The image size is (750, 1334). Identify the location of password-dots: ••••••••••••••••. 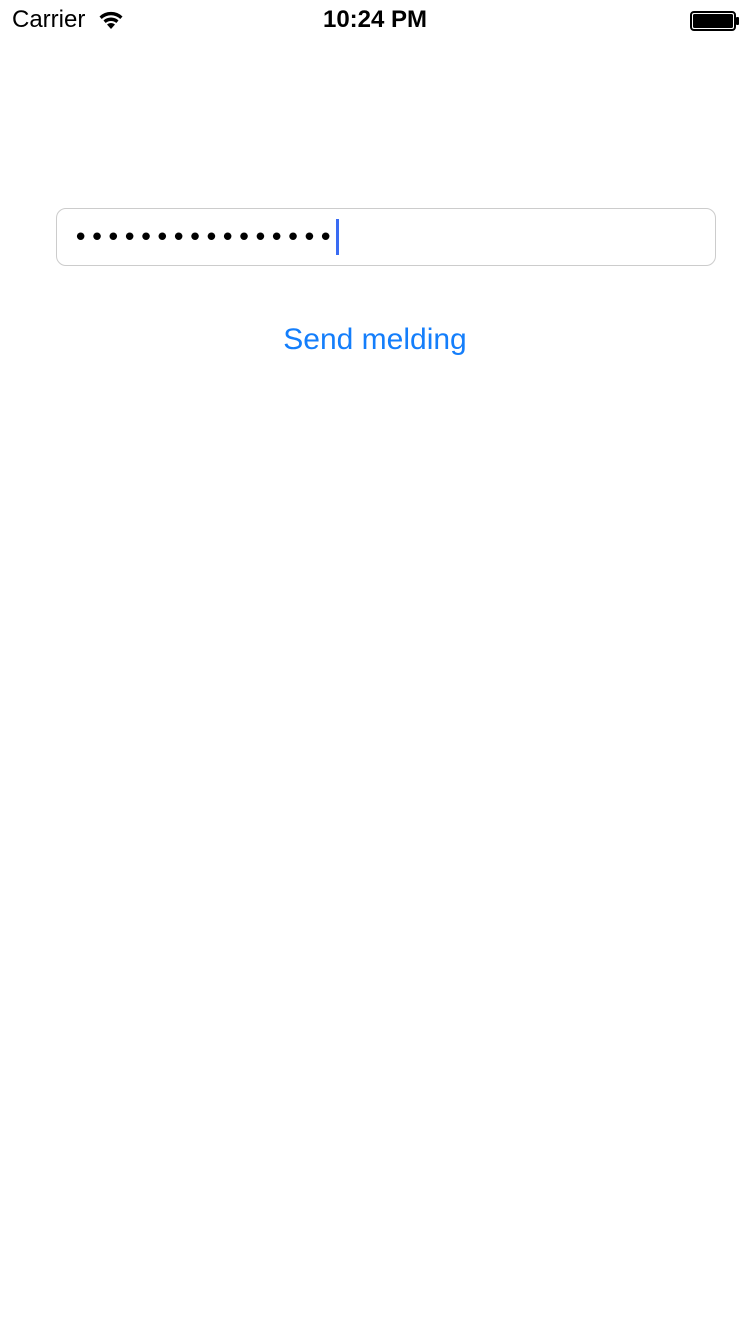
(204, 238).